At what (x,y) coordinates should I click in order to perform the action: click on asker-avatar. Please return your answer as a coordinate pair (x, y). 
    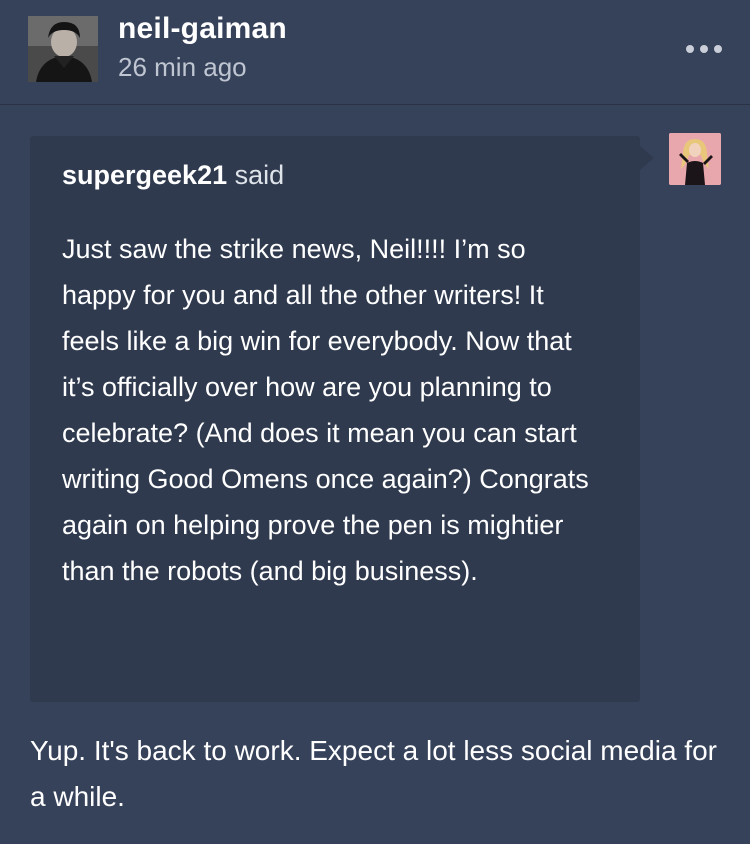
    Looking at the image, I should click on (695, 159).